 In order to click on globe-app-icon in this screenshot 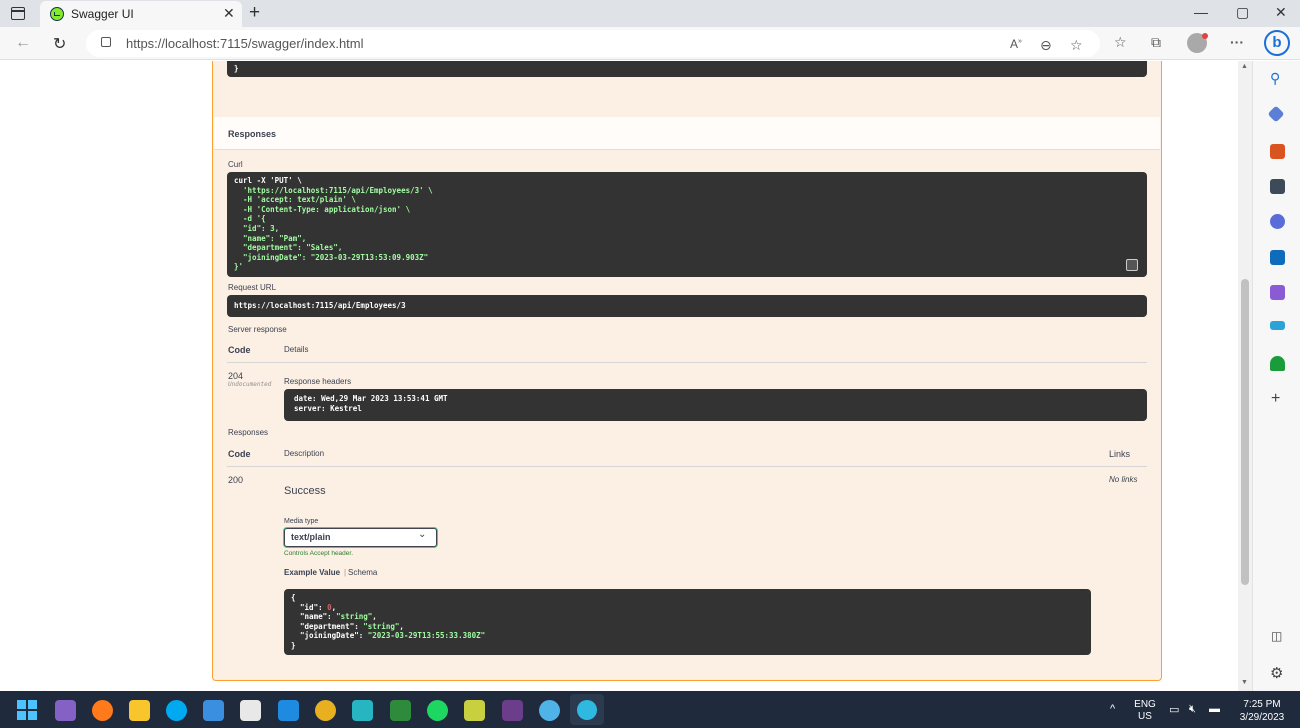, I will do `click(549, 710)`.